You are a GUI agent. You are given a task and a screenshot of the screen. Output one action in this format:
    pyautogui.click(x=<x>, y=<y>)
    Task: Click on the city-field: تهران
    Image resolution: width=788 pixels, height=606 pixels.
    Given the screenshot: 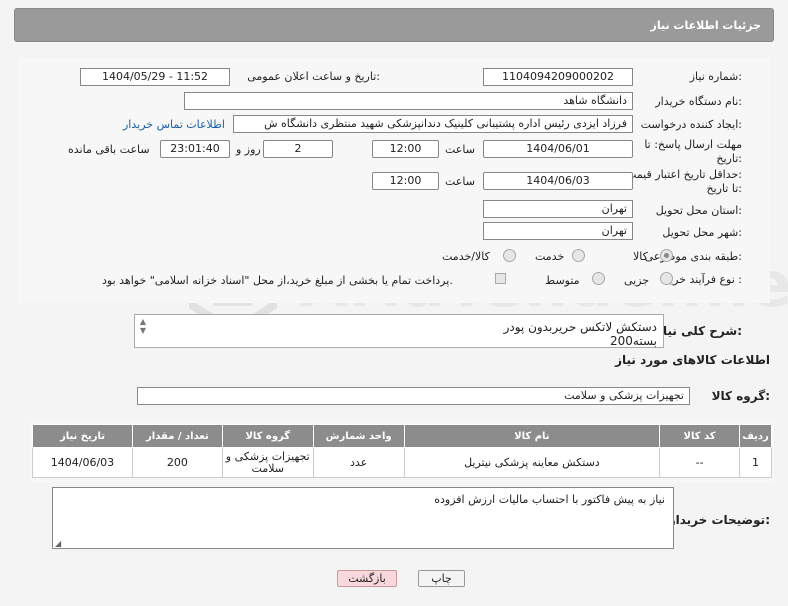 What is the action you would take?
    pyautogui.click(x=558, y=231)
    